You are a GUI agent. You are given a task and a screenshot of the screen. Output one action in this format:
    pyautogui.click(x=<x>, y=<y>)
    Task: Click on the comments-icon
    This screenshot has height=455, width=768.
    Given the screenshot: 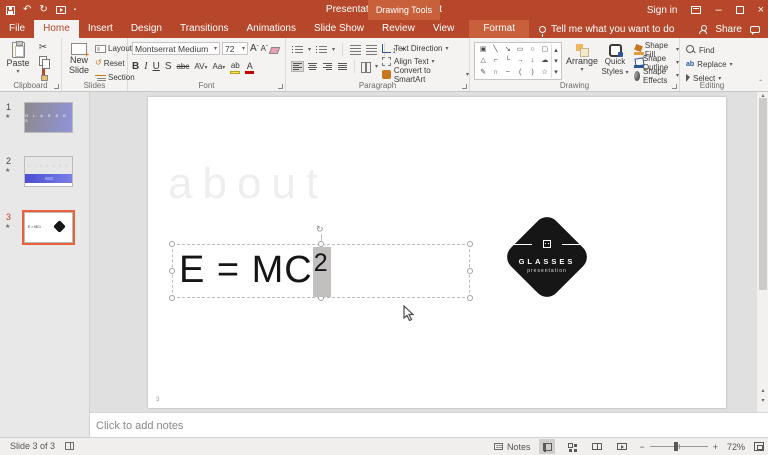 What is the action you would take?
    pyautogui.click(x=755, y=30)
    